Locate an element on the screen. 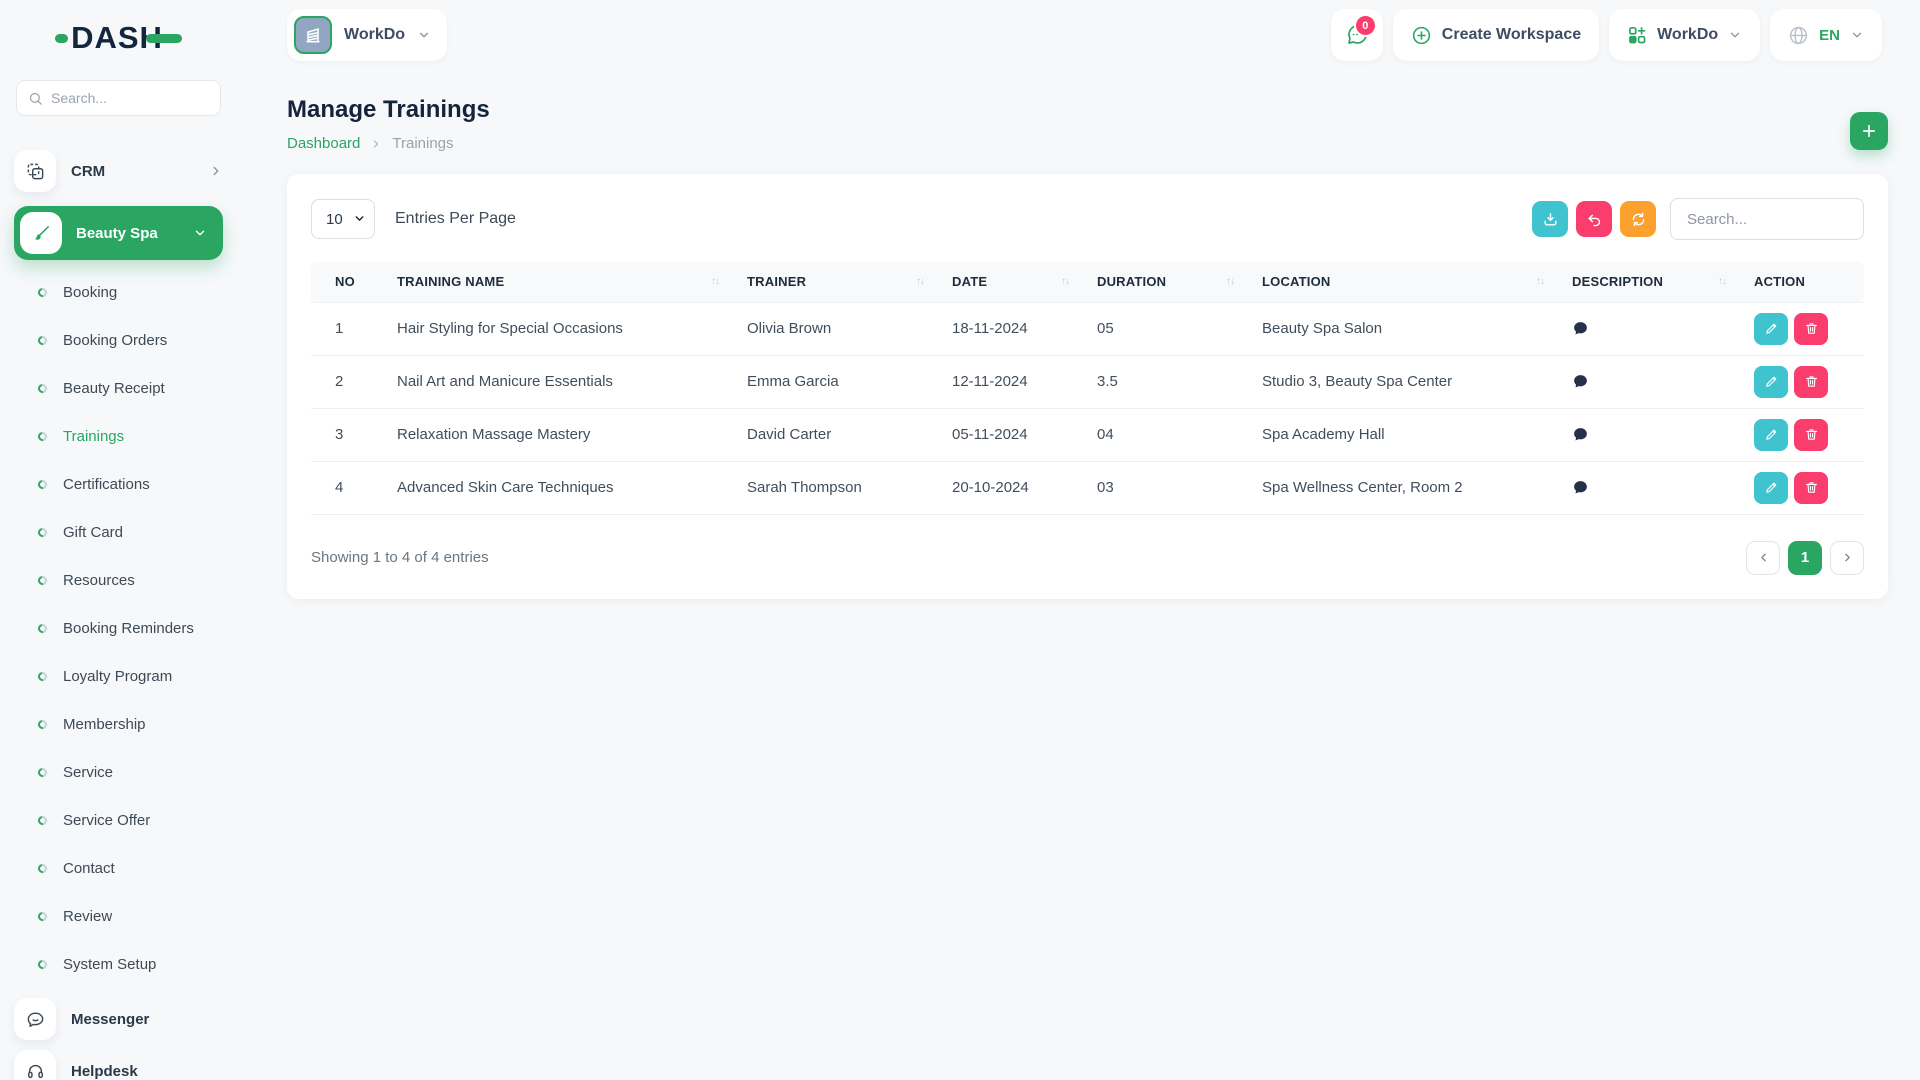  column-description: DESCRIPTION ↑↓ is located at coordinates (1651, 282).